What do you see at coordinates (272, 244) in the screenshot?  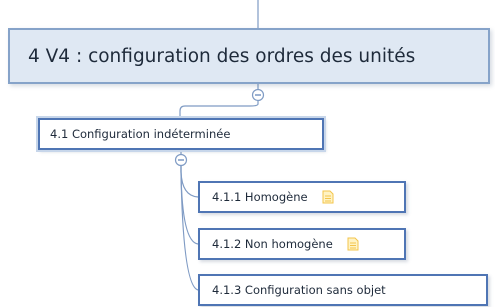 I see `subtopic-label: 4.1.2 Non homogène` at bounding box center [272, 244].